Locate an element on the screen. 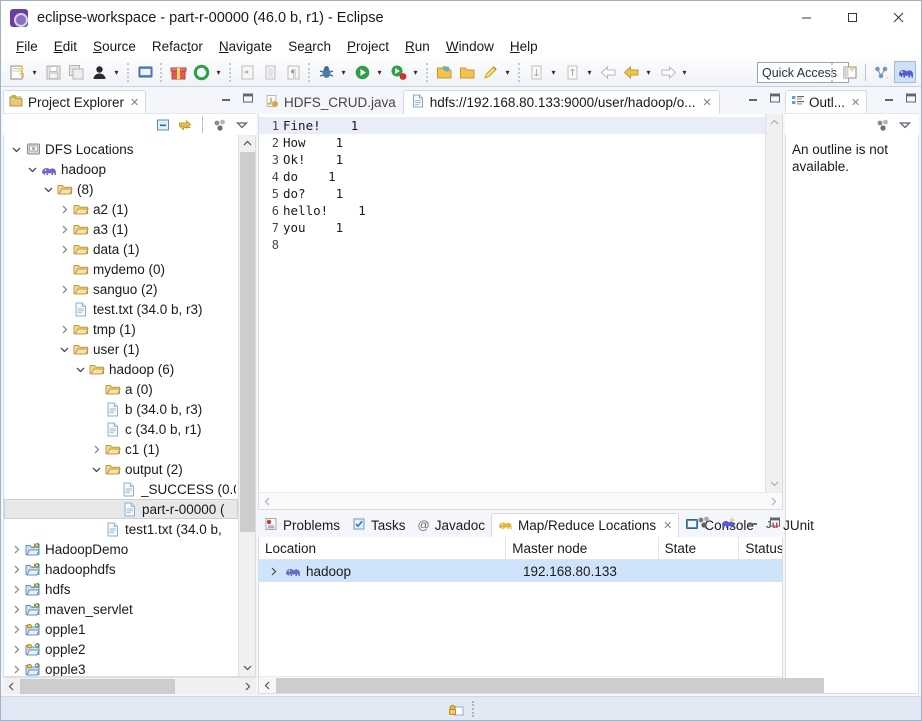 The width and height of the screenshot is (922, 721). tab-tasks: Tasks is located at coordinates (379, 525).